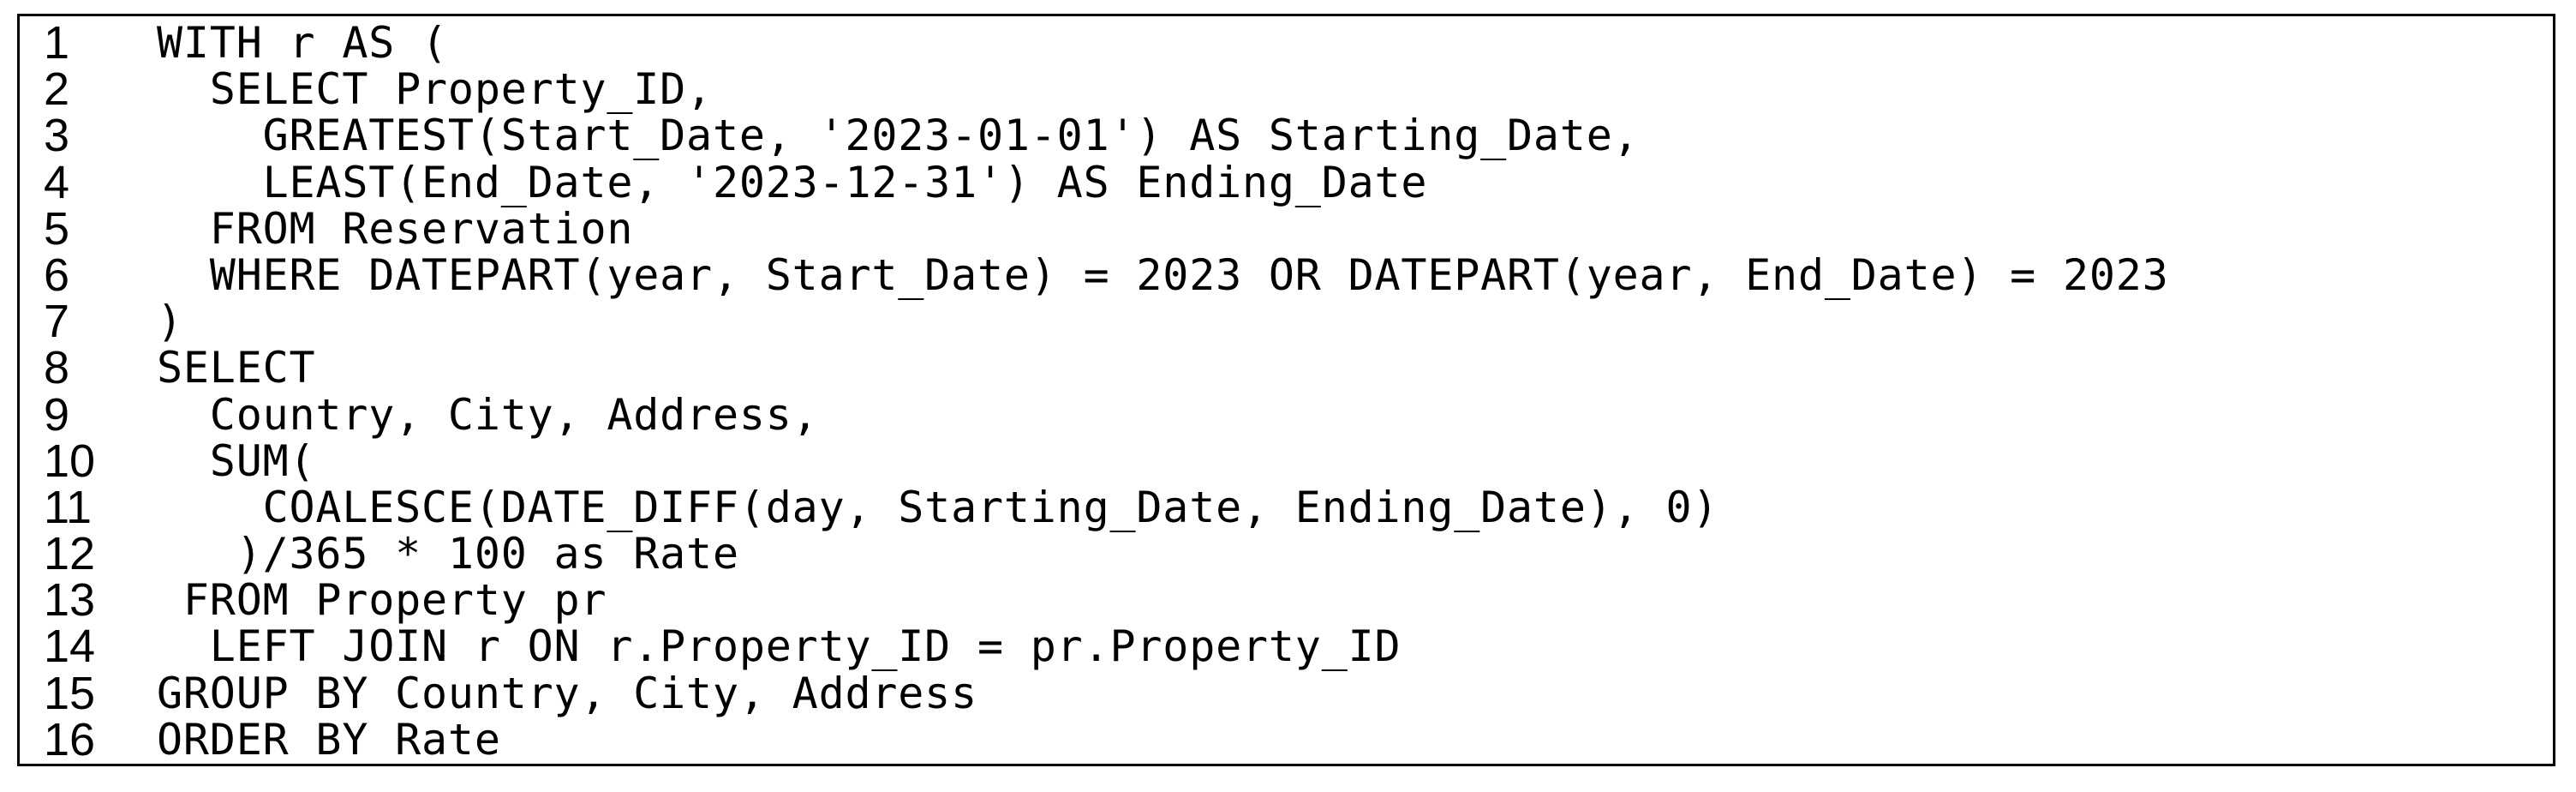 The width and height of the screenshot is (2576, 792). I want to click on code-line: 15 GROUP BY Country, City, Address, so click(1287, 693).